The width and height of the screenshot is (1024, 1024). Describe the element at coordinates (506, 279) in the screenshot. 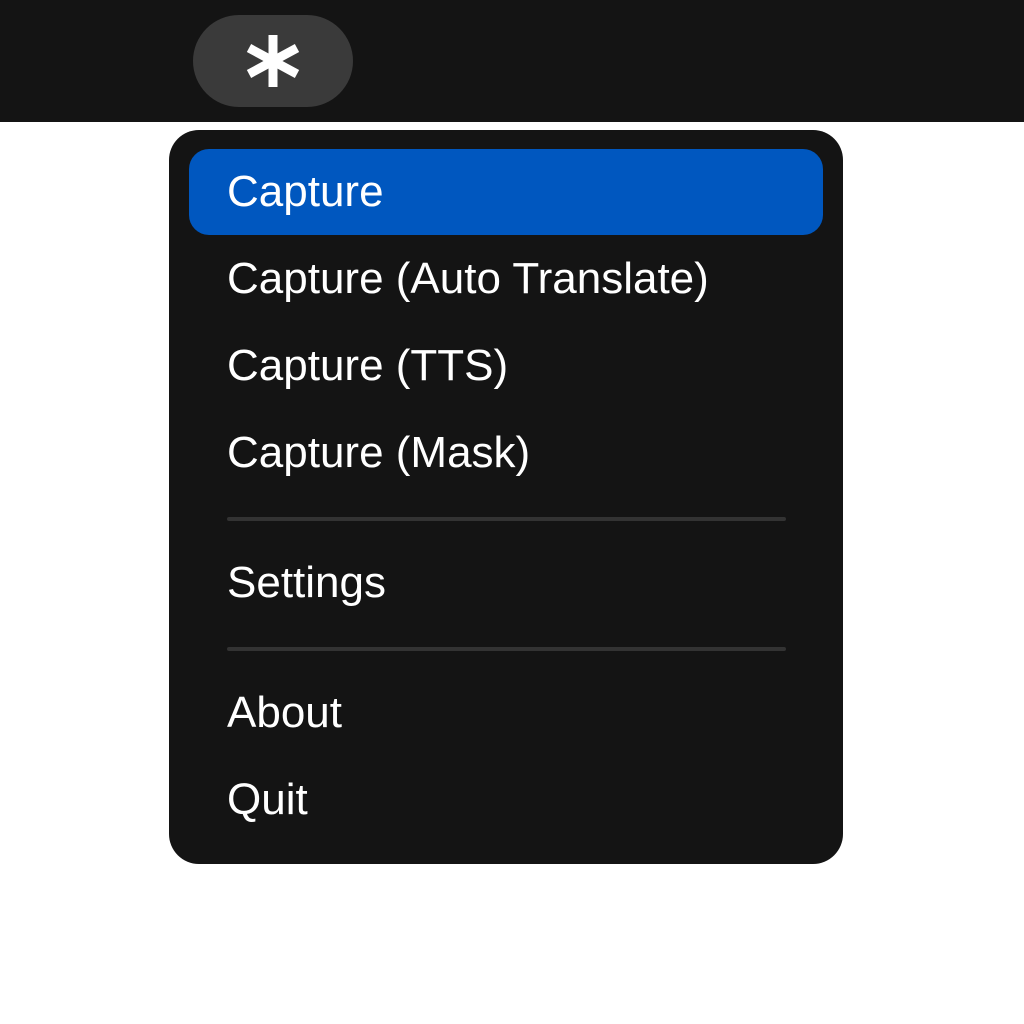

I see `menu-item-capture-auto-translate: Capture (Auto Translate)` at that location.